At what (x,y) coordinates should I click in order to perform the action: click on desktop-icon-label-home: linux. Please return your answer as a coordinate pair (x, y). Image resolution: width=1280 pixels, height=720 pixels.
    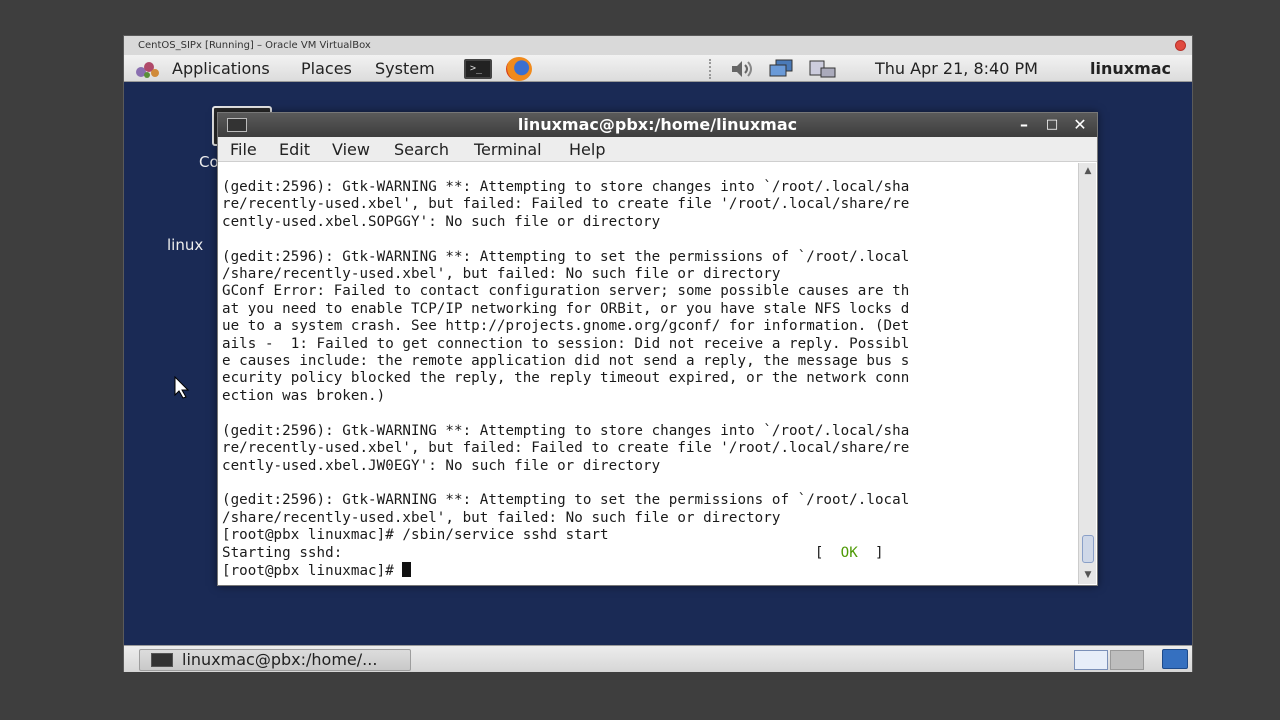
    Looking at the image, I should click on (185, 245).